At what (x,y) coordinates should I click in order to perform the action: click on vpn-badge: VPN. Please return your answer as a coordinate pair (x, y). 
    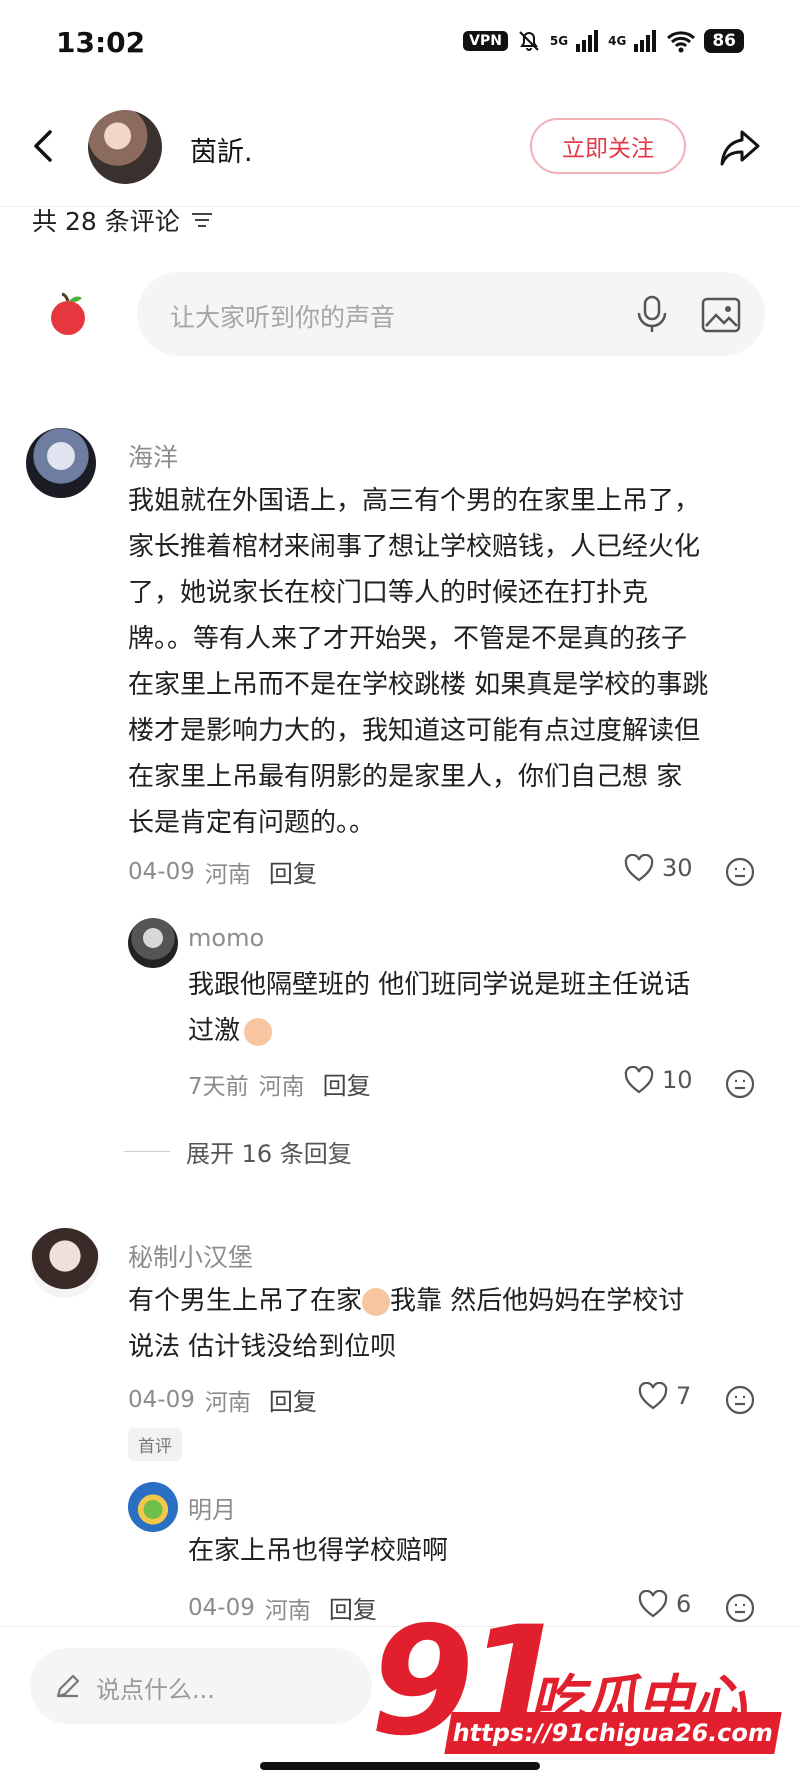
    Looking at the image, I should click on (485, 41).